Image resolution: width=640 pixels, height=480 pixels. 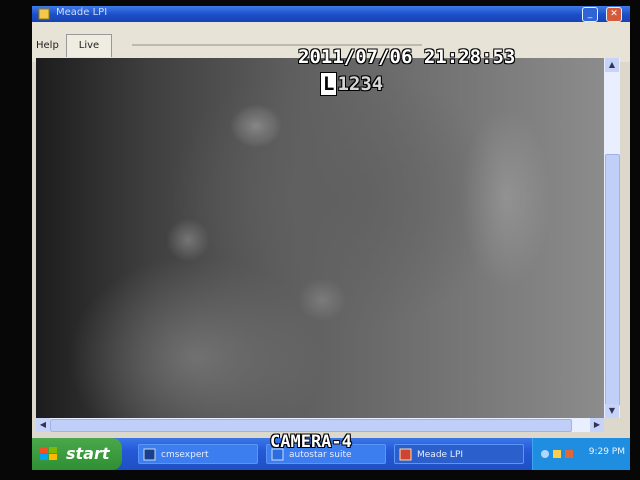 What do you see at coordinates (360, 84) in the screenshot?
I see `osd-mode-channels: 1234` at bounding box center [360, 84].